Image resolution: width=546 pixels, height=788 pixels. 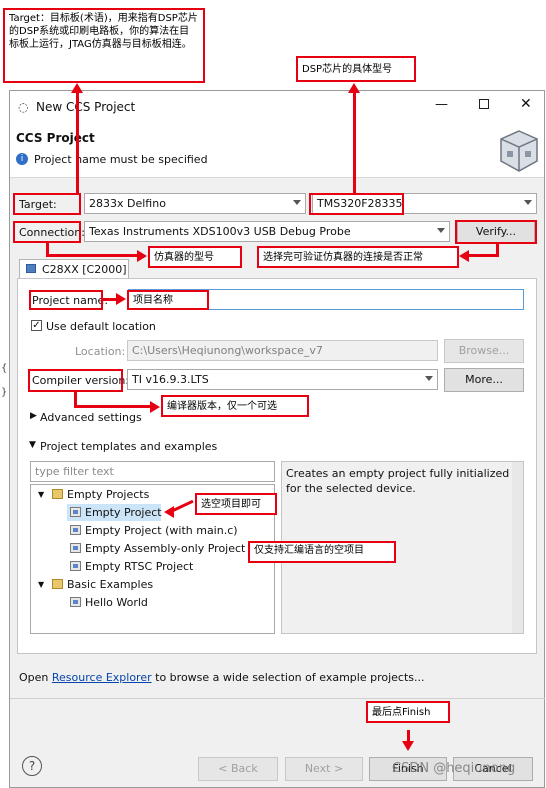 I want to click on tree-item-empty-project: Empty Project, so click(x=116, y=512).